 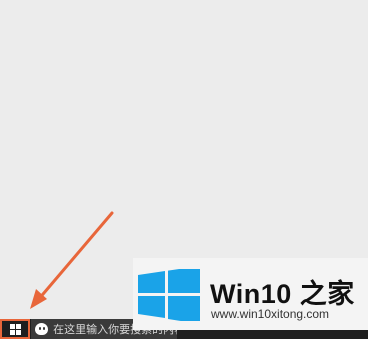 I want to click on start-button, so click(x=15, y=329).